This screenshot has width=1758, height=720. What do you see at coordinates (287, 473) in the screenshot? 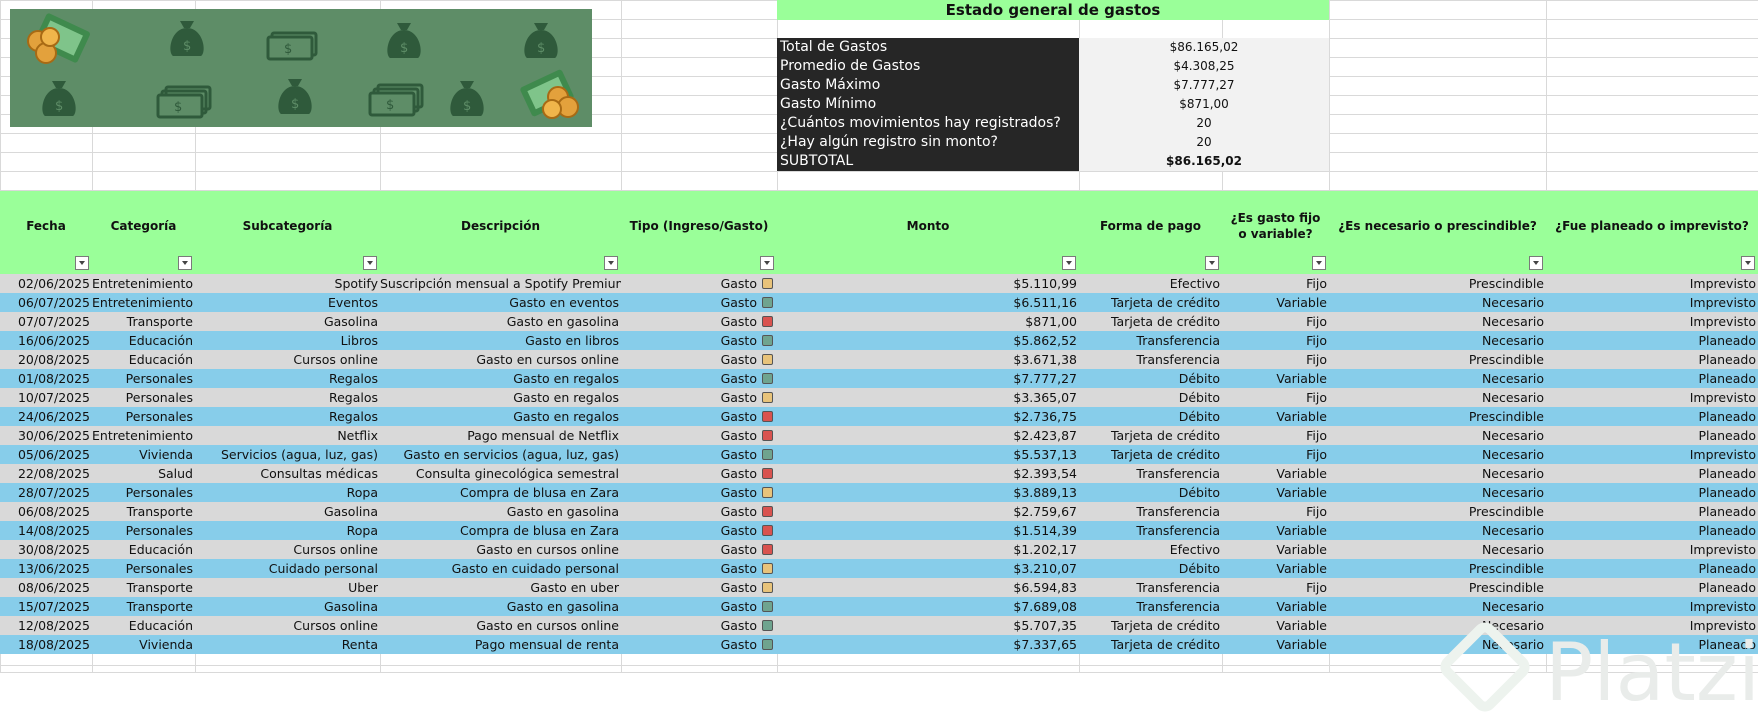
I see `table-cell: Consultas médicas` at bounding box center [287, 473].